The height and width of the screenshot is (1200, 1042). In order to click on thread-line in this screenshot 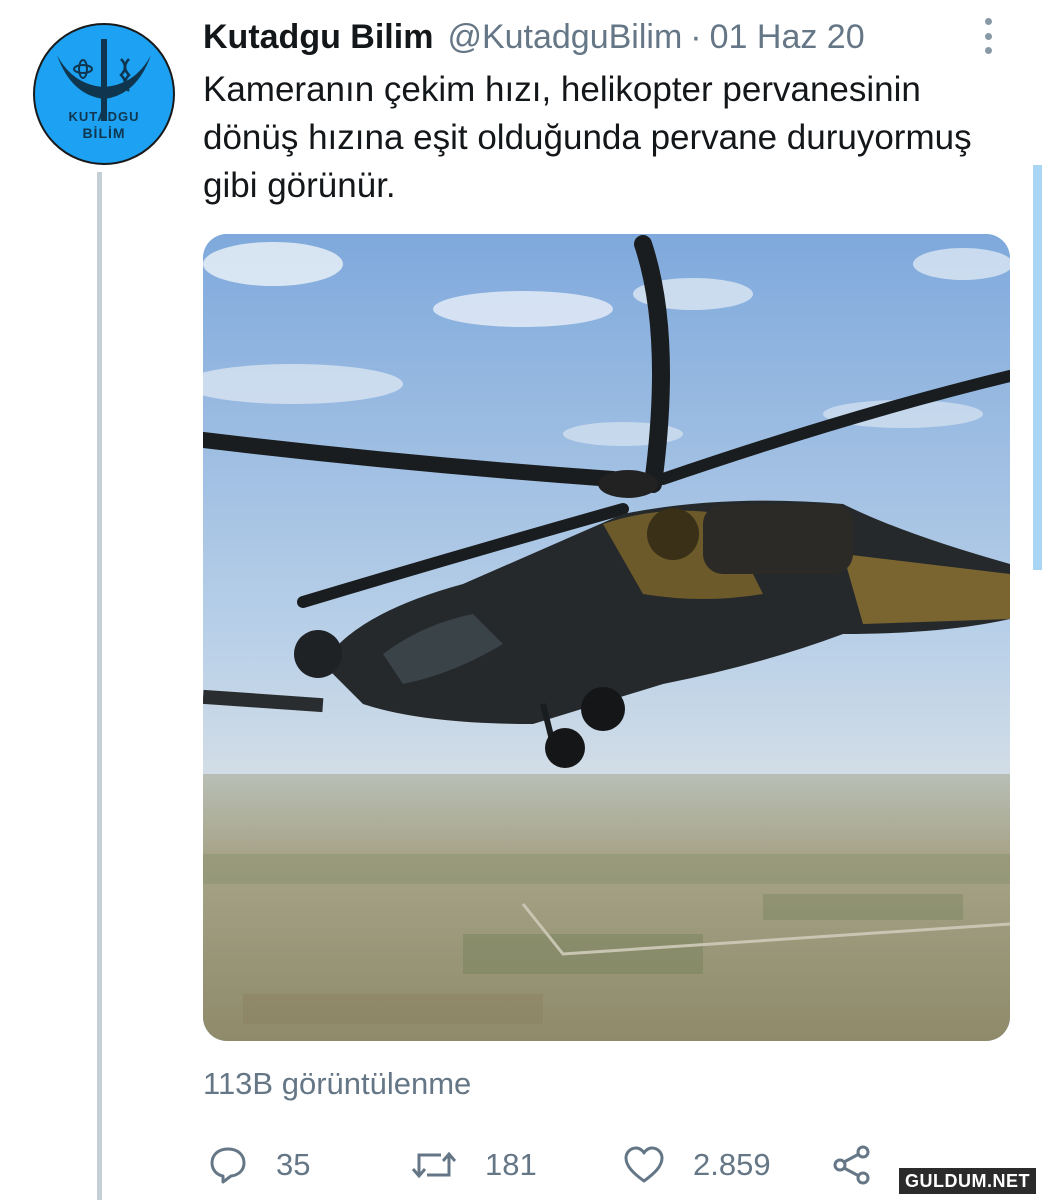, I will do `click(99, 686)`.